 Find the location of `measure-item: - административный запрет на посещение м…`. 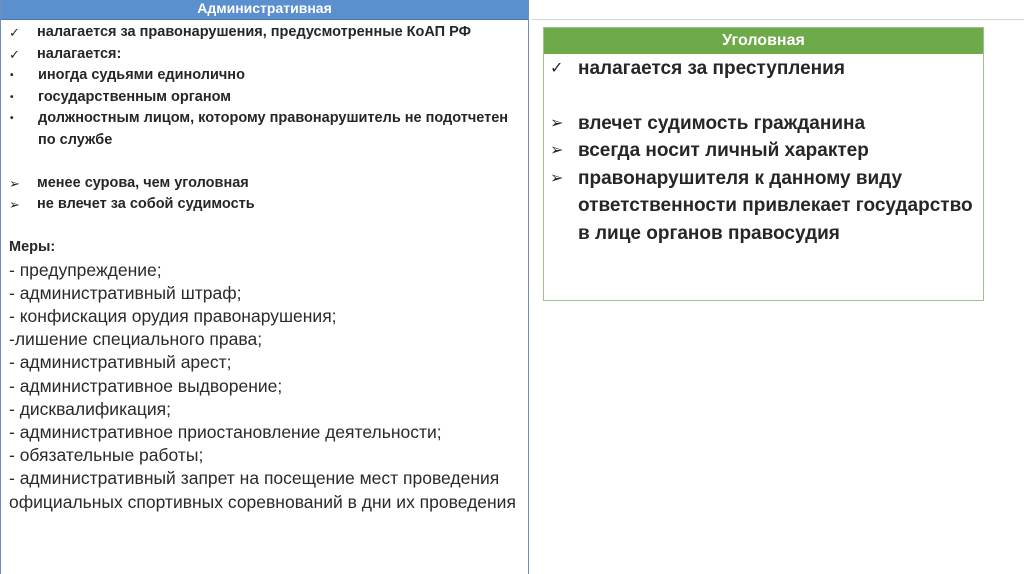

measure-item: - административный запрет на посещение м… is located at coordinates (262, 490).